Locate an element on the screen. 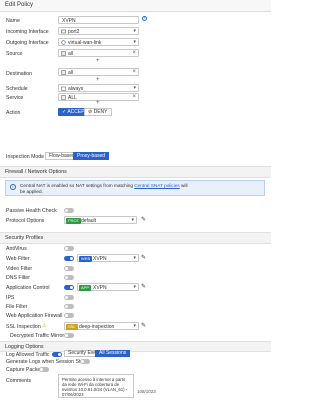 This screenshot has height=400, width=320. comments-label: Comments is located at coordinates (19, 381).